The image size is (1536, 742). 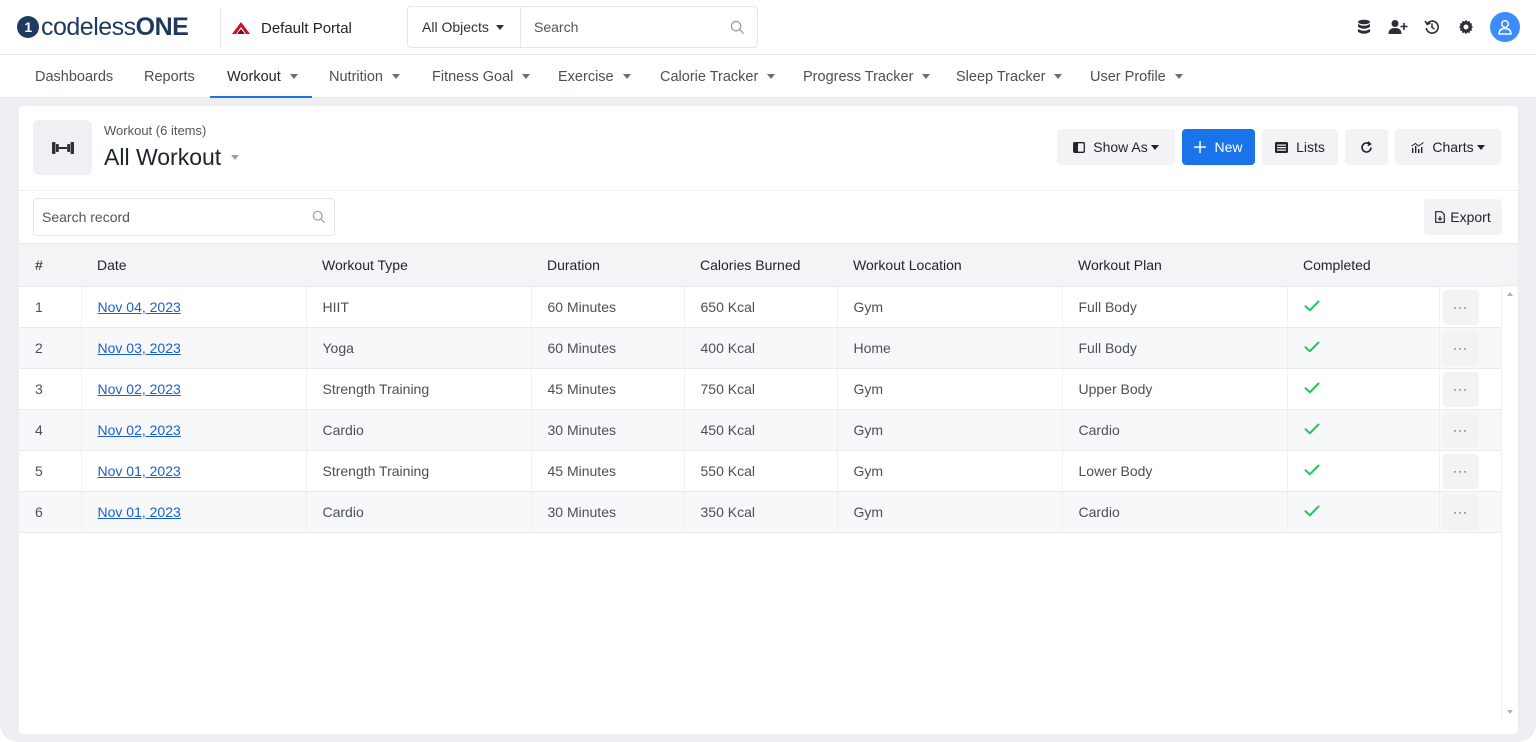 I want to click on export-button: Export, so click(x=1463, y=217).